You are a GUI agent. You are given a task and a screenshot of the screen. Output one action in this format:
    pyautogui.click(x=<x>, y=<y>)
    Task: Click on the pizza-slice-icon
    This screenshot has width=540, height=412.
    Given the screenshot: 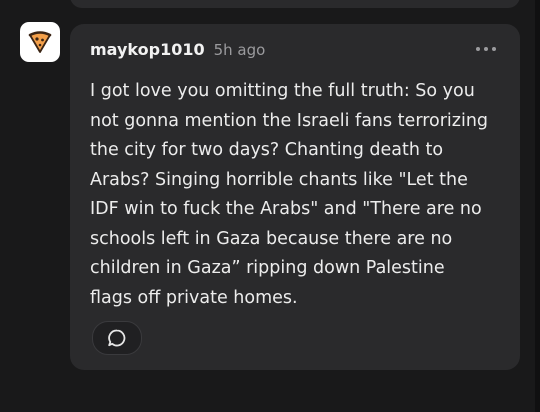 What is the action you would take?
    pyautogui.click(x=40, y=42)
    